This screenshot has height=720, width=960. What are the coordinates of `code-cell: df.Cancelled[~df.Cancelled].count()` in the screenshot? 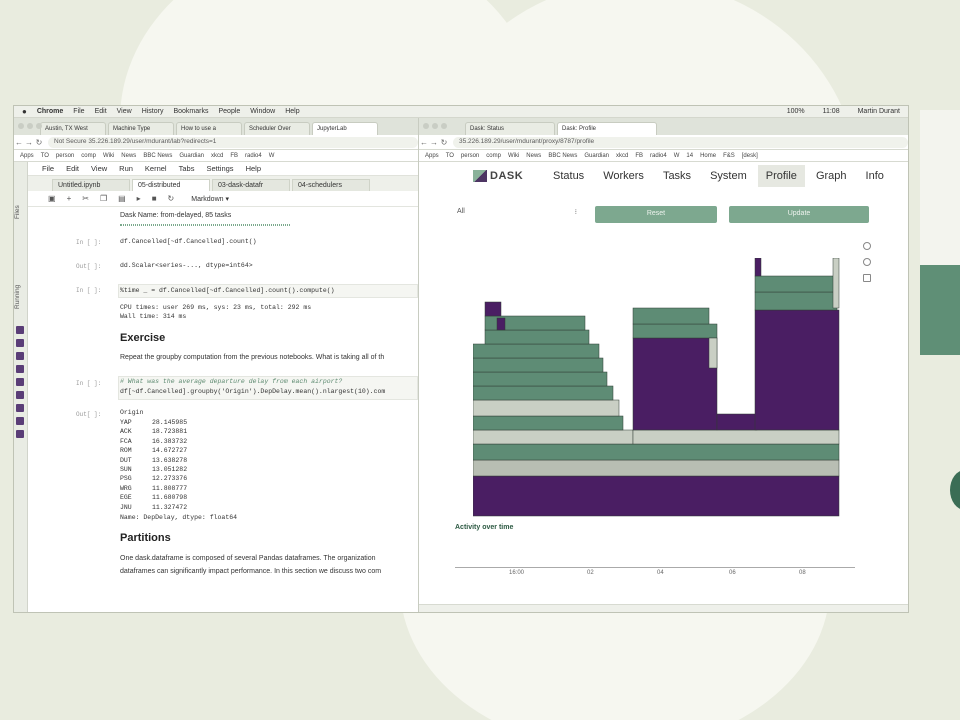 It's located at (188, 241).